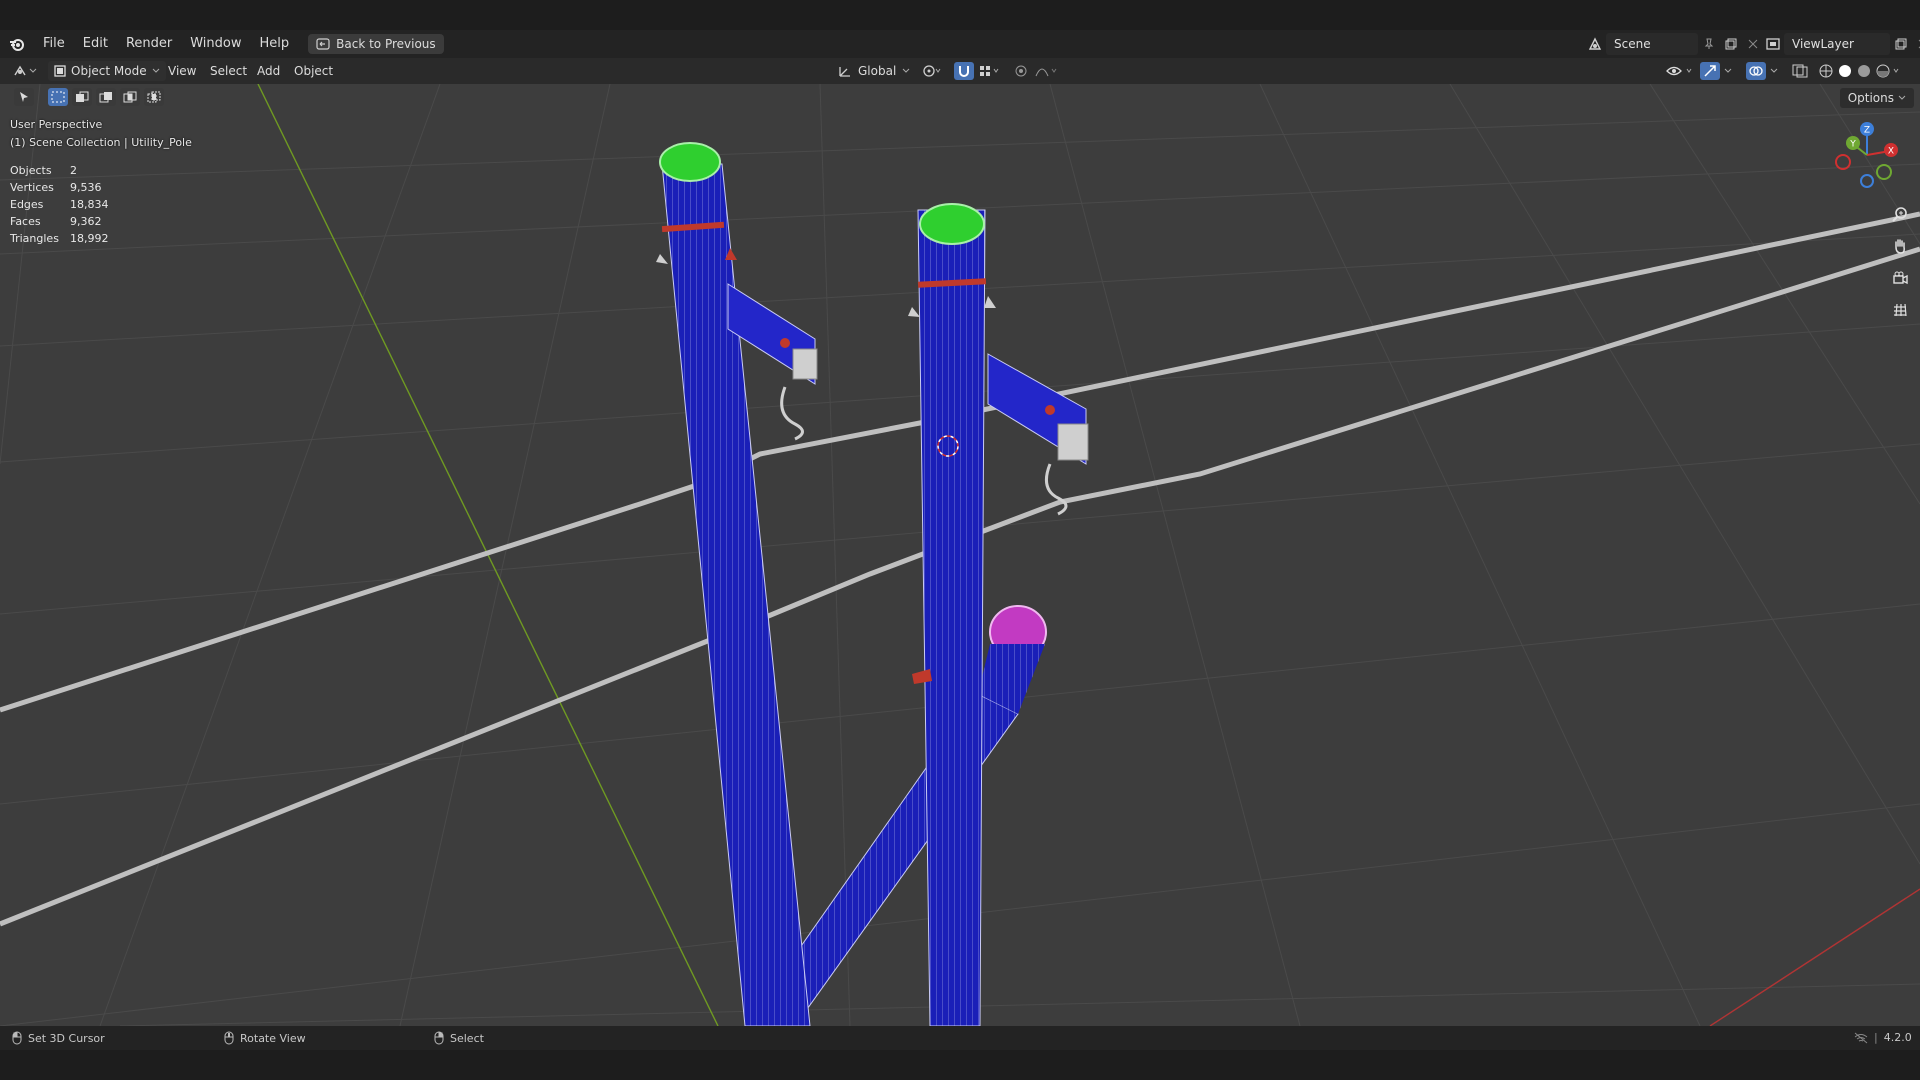 The height and width of the screenshot is (1080, 1920). I want to click on select-box-mode-intersect, so click(154, 97).